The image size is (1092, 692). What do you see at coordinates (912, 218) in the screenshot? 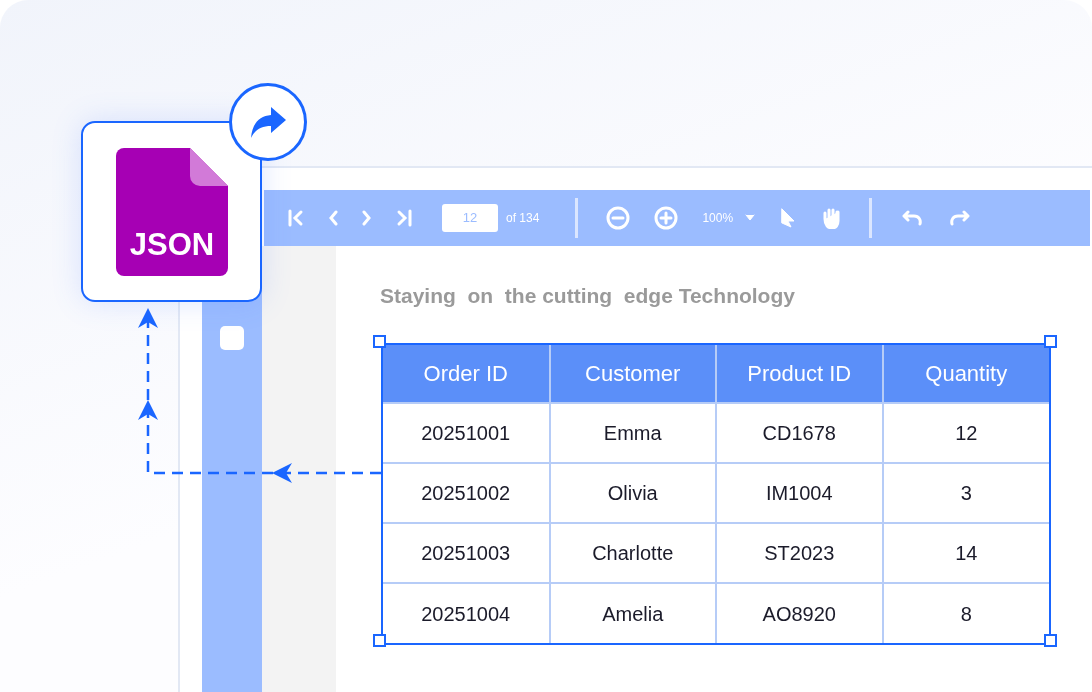
I see `undo-icon` at bounding box center [912, 218].